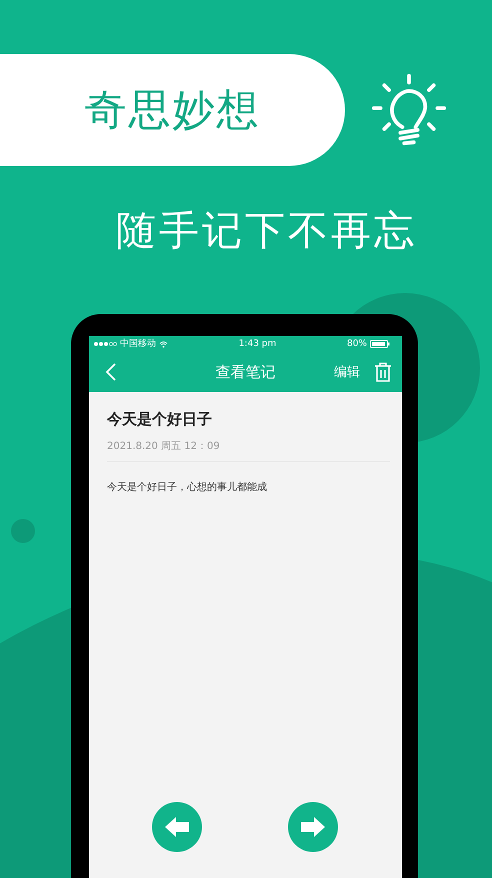  I want to click on left-arrow-icon, so click(177, 827).